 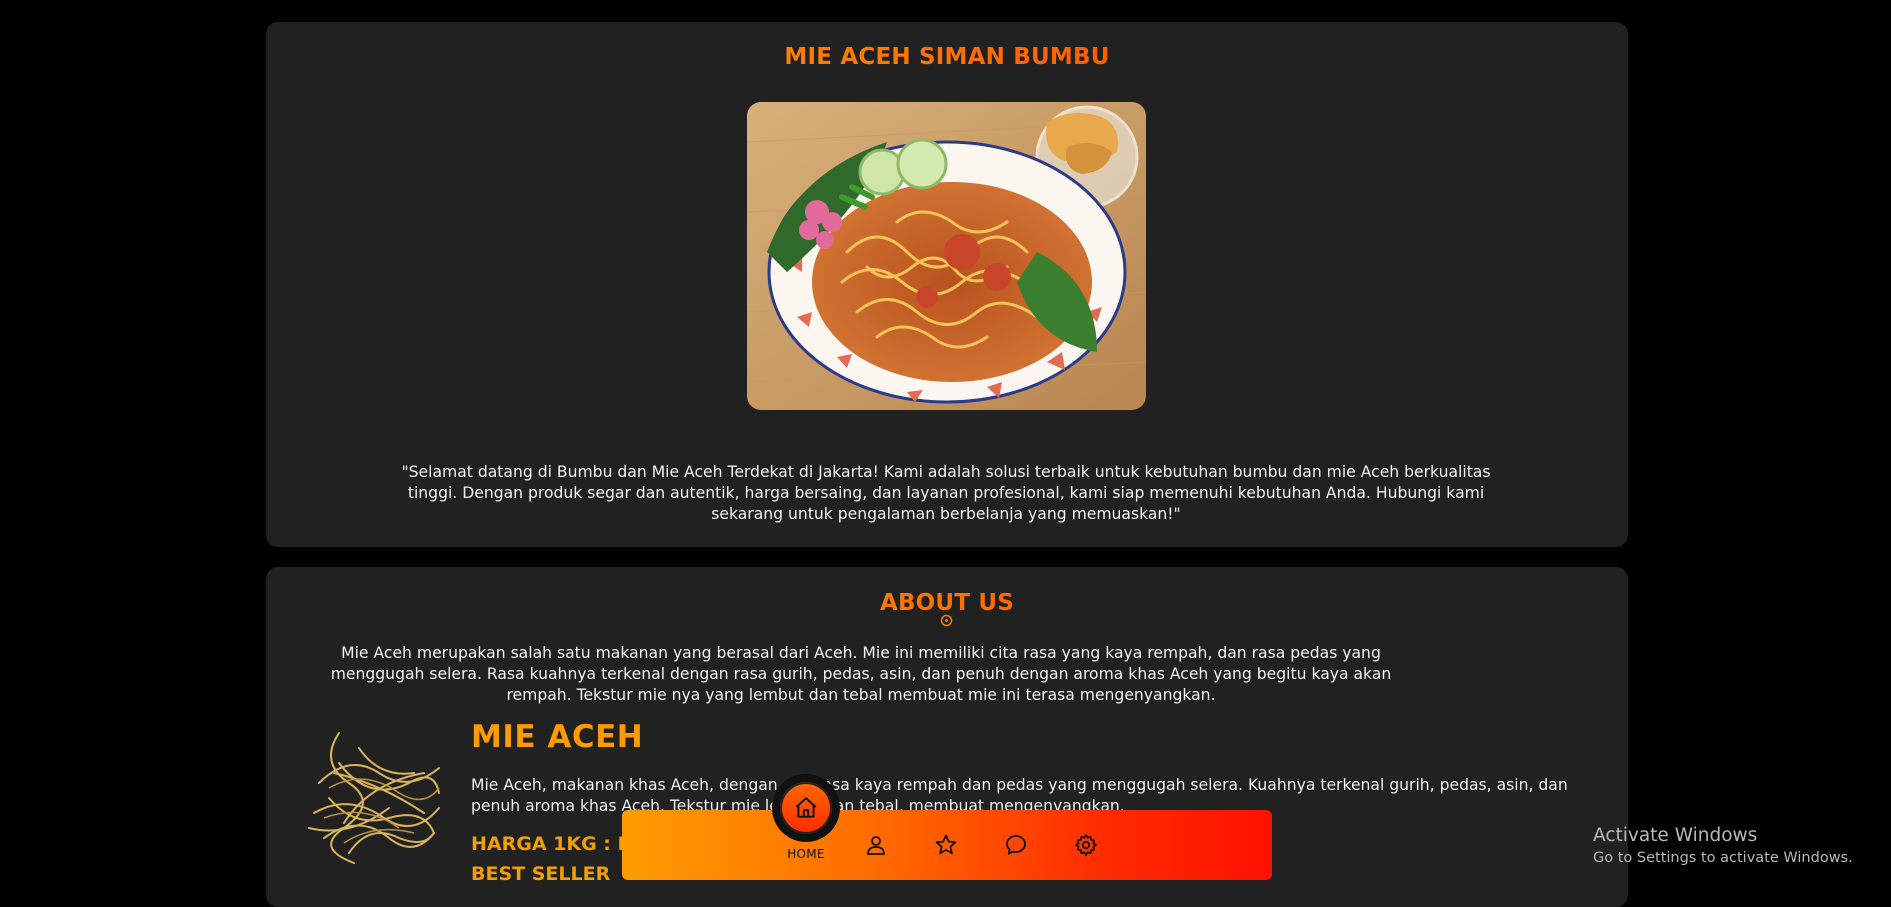 I want to click on mie-aceh-photo, so click(x=946, y=256).